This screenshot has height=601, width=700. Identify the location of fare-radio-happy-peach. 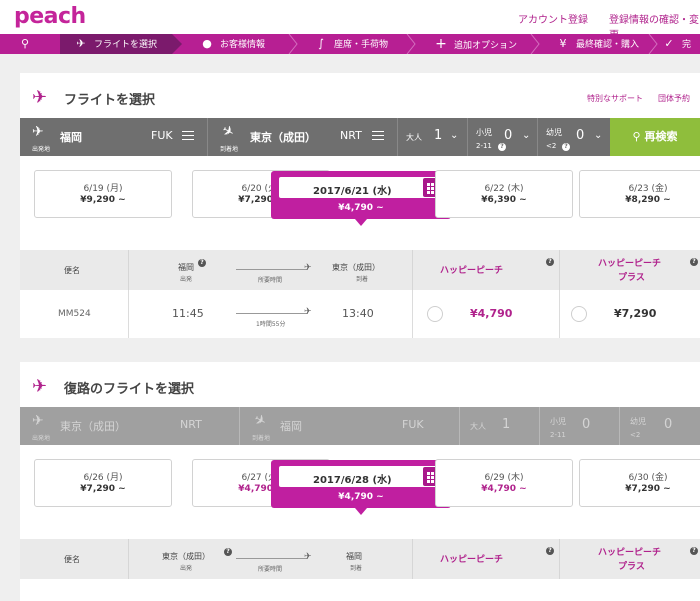
(435, 314).